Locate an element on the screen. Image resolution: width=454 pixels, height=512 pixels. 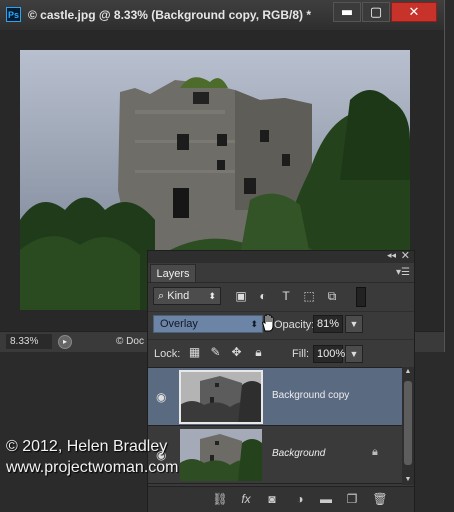
layers-scrollbar: ▲ ▼ is located at coordinates (408, 426).